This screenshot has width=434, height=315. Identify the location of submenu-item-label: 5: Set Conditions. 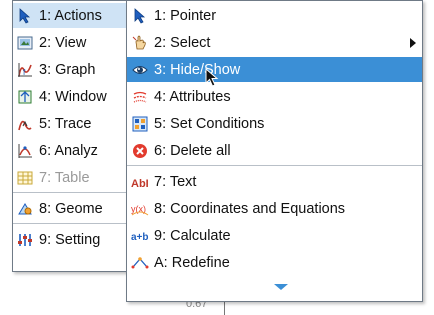
(209, 123).